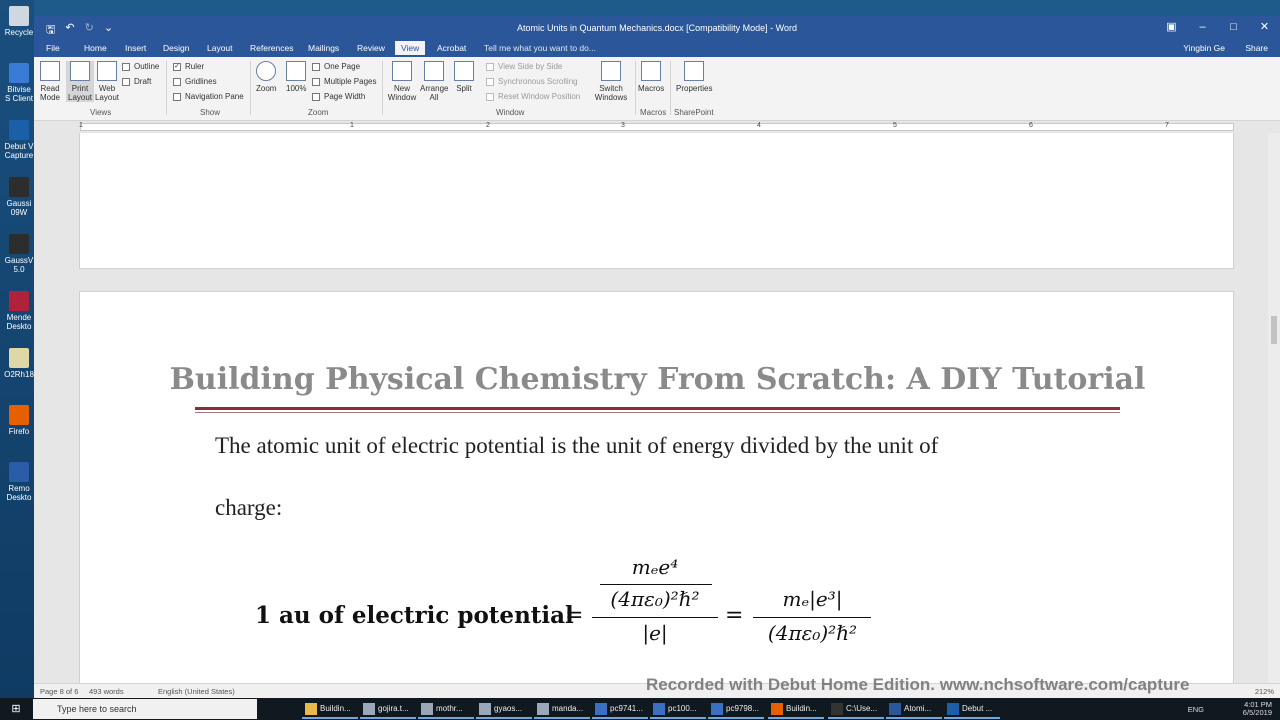  Describe the element at coordinates (524, 66) in the screenshot. I see `view-side-by-side-button: View Side by Side` at that location.